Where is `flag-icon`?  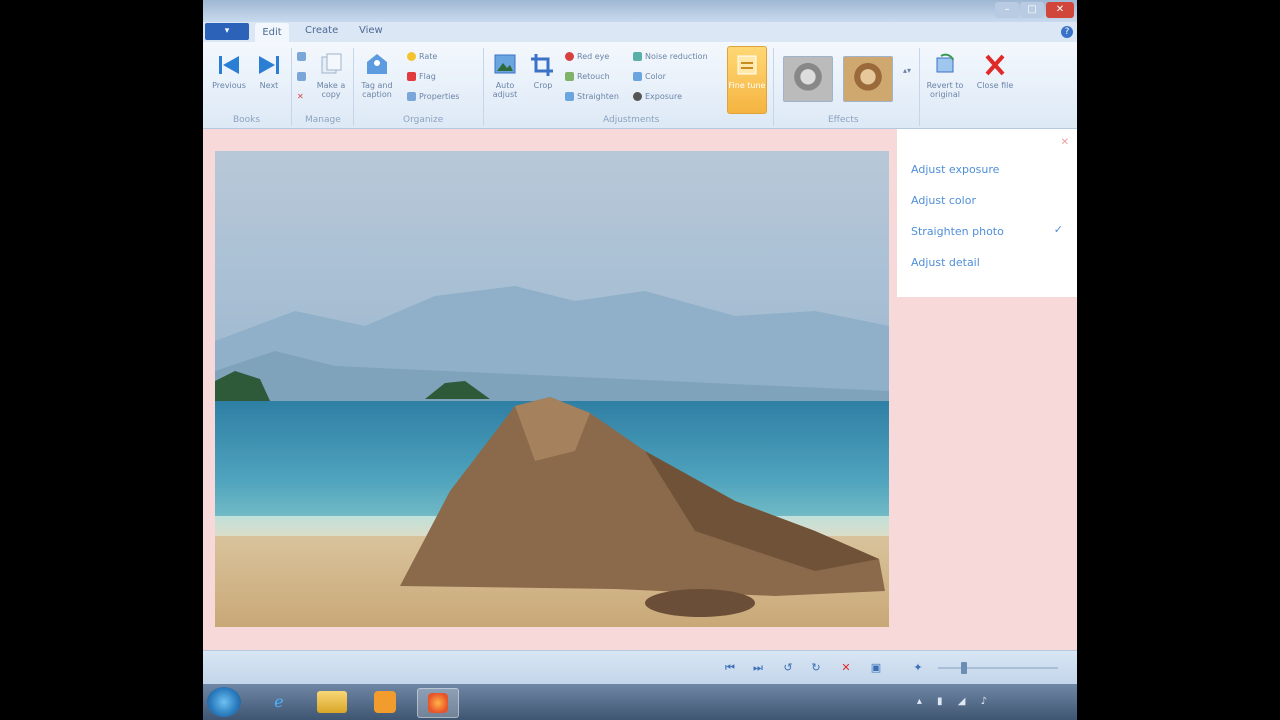
flag-icon is located at coordinates (411, 76).